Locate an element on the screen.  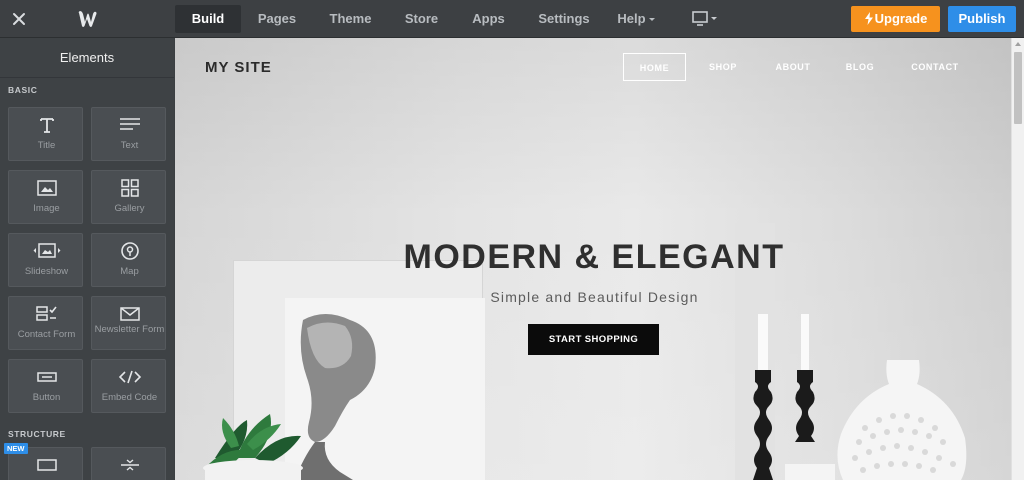
button-icon is located at coordinates (46, 377).